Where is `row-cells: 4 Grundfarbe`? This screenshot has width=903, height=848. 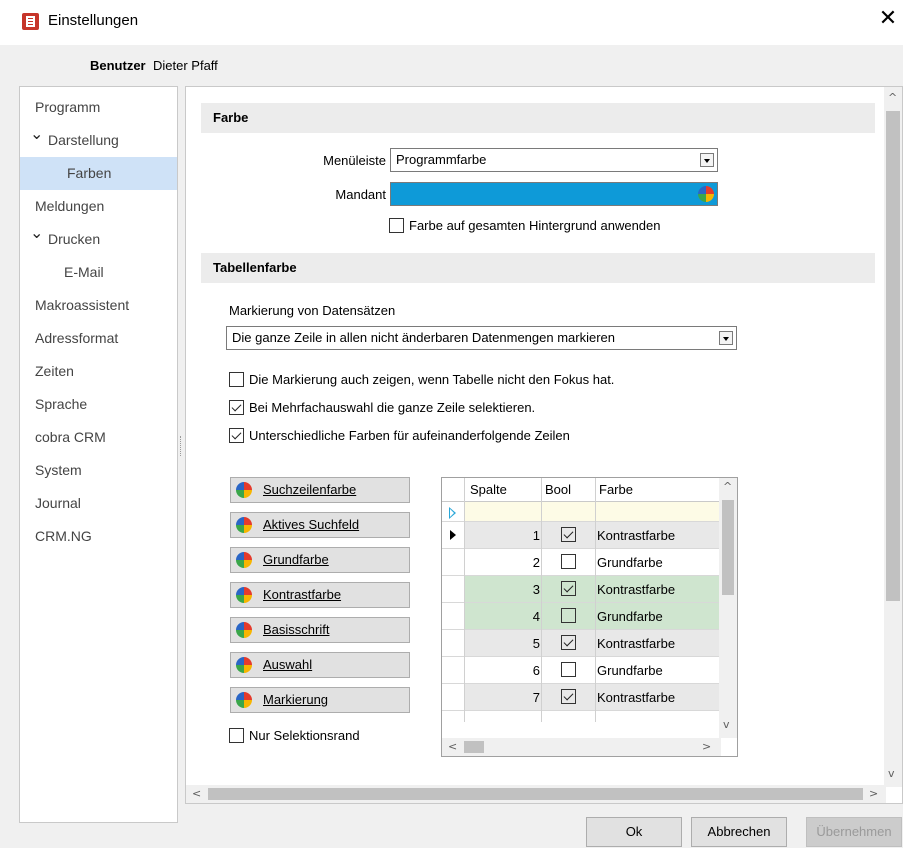
row-cells: 4 Grundfarbe is located at coordinates (593, 616).